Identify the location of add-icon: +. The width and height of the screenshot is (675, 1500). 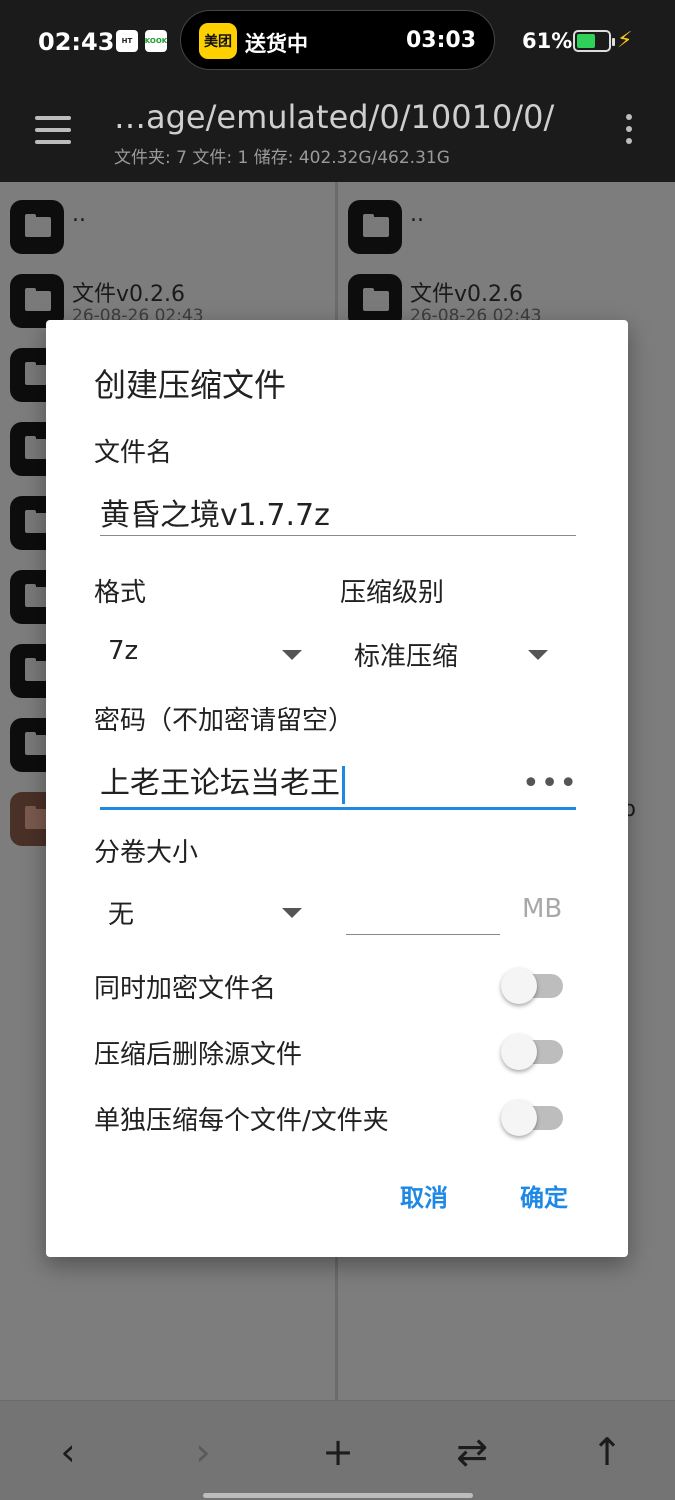
(338, 1452).